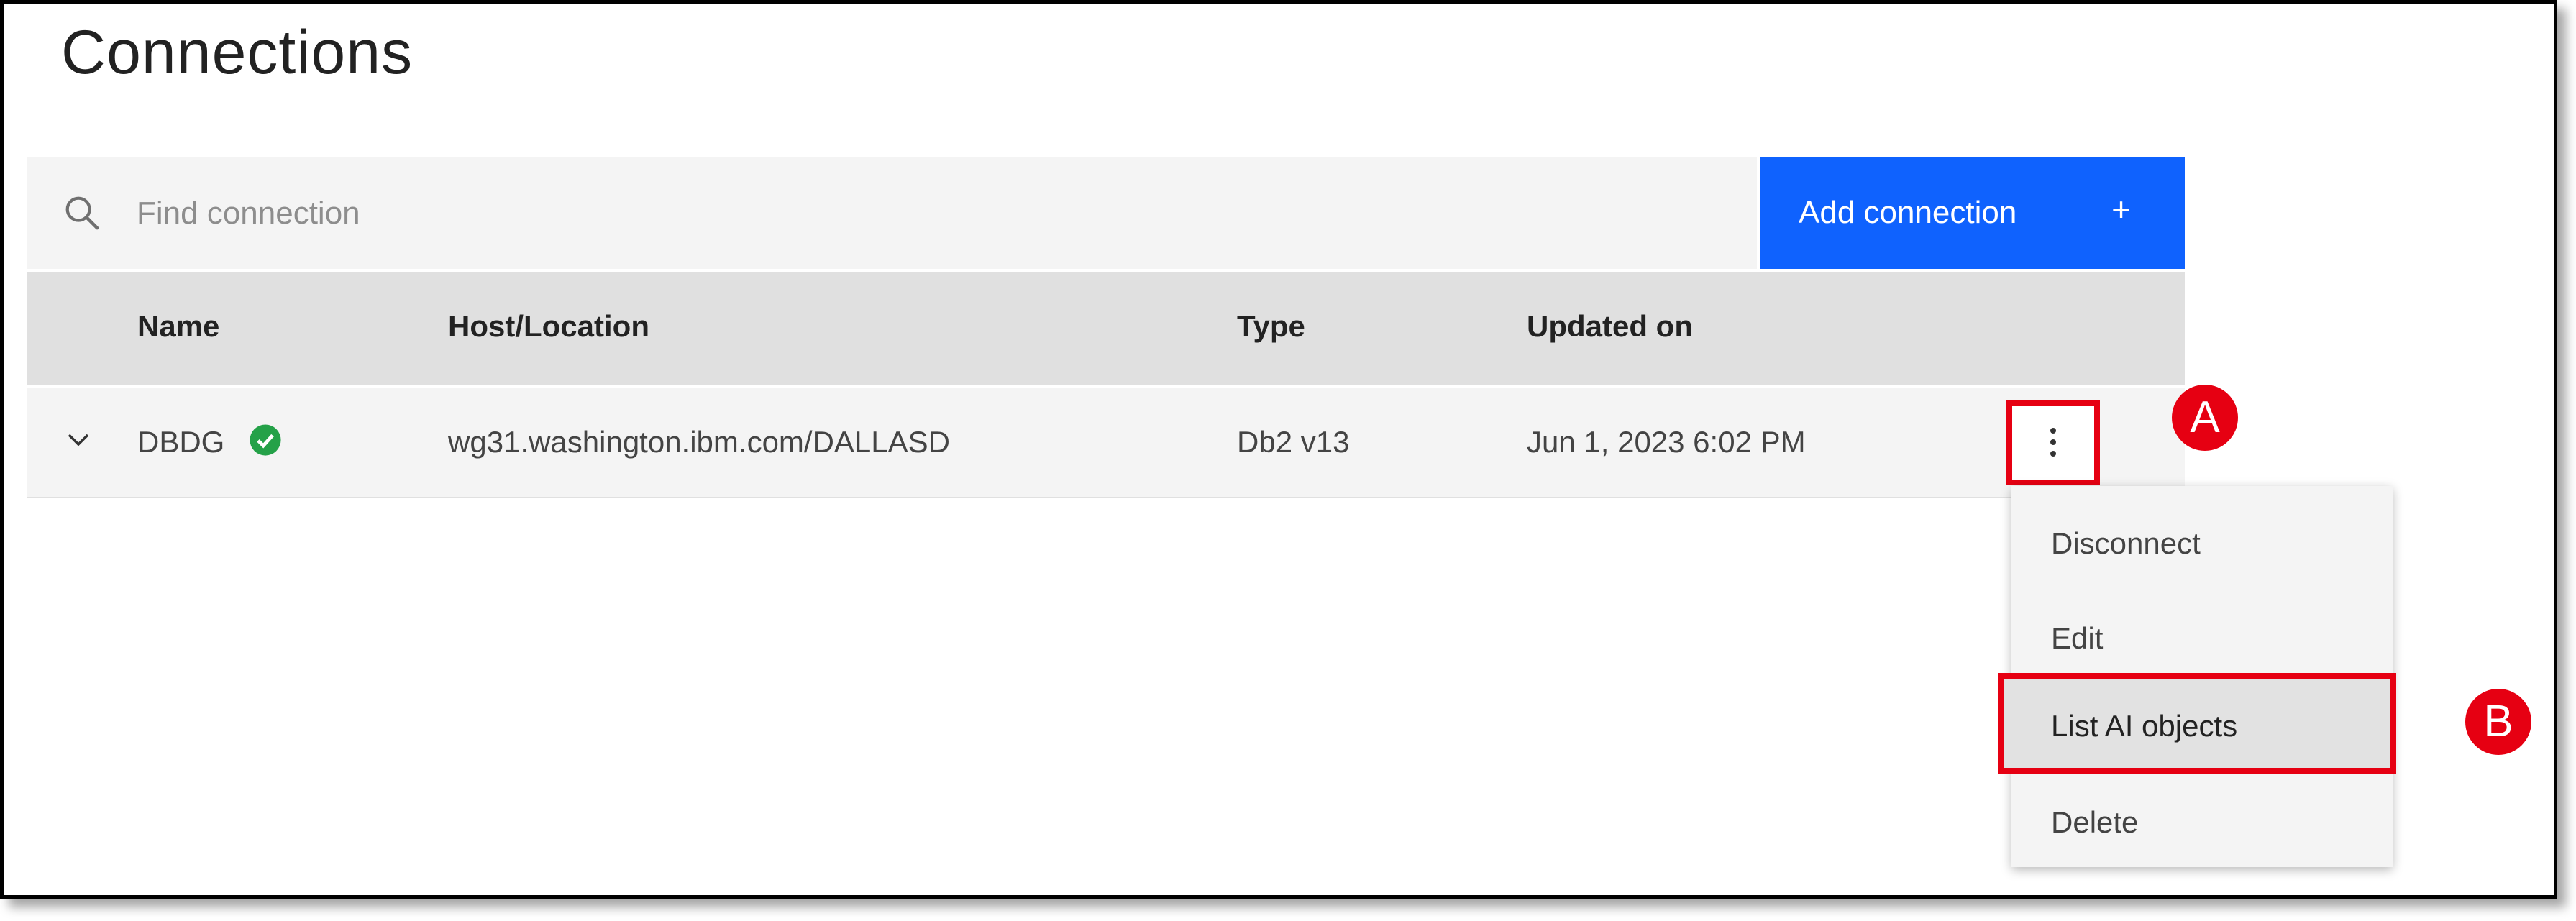 The width and height of the screenshot is (2576, 921). What do you see at coordinates (2095, 822) in the screenshot?
I see `menu-item-label: Delete` at bounding box center [2095, 822].